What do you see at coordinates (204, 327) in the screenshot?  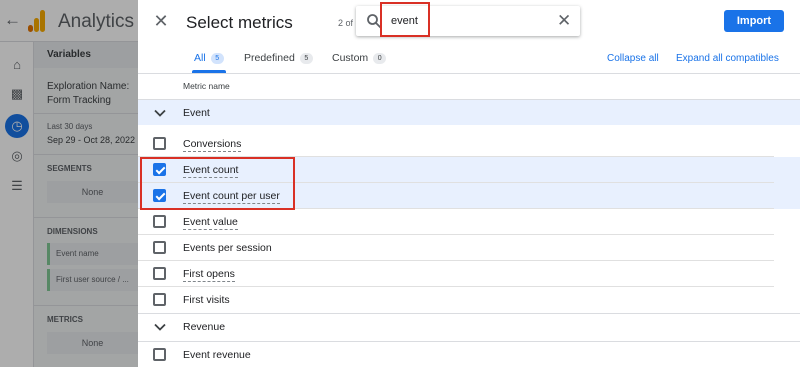 I see `group-label: Revenue` at bounding box center [204, 327].